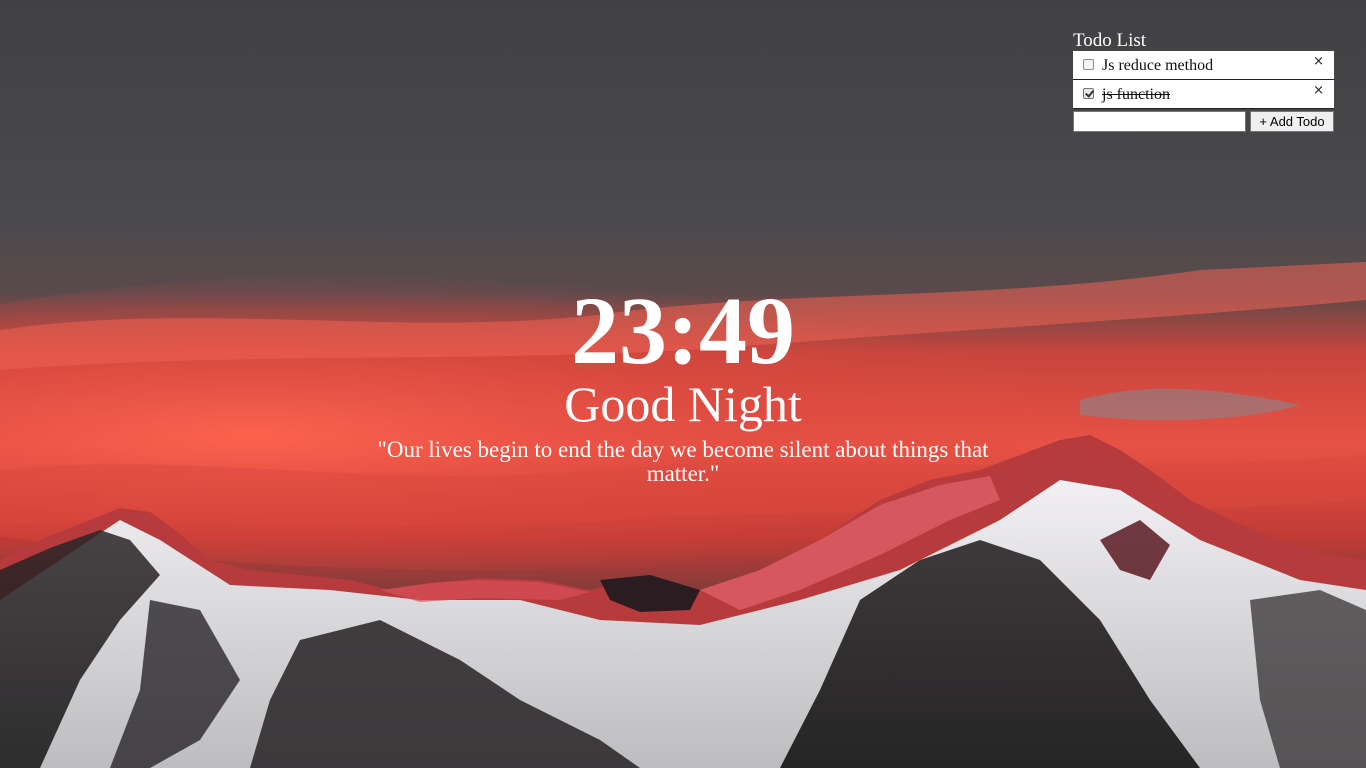 The image size is (1366, 768). I want to click on todo-checkbox-checked, so click(1088, 93).